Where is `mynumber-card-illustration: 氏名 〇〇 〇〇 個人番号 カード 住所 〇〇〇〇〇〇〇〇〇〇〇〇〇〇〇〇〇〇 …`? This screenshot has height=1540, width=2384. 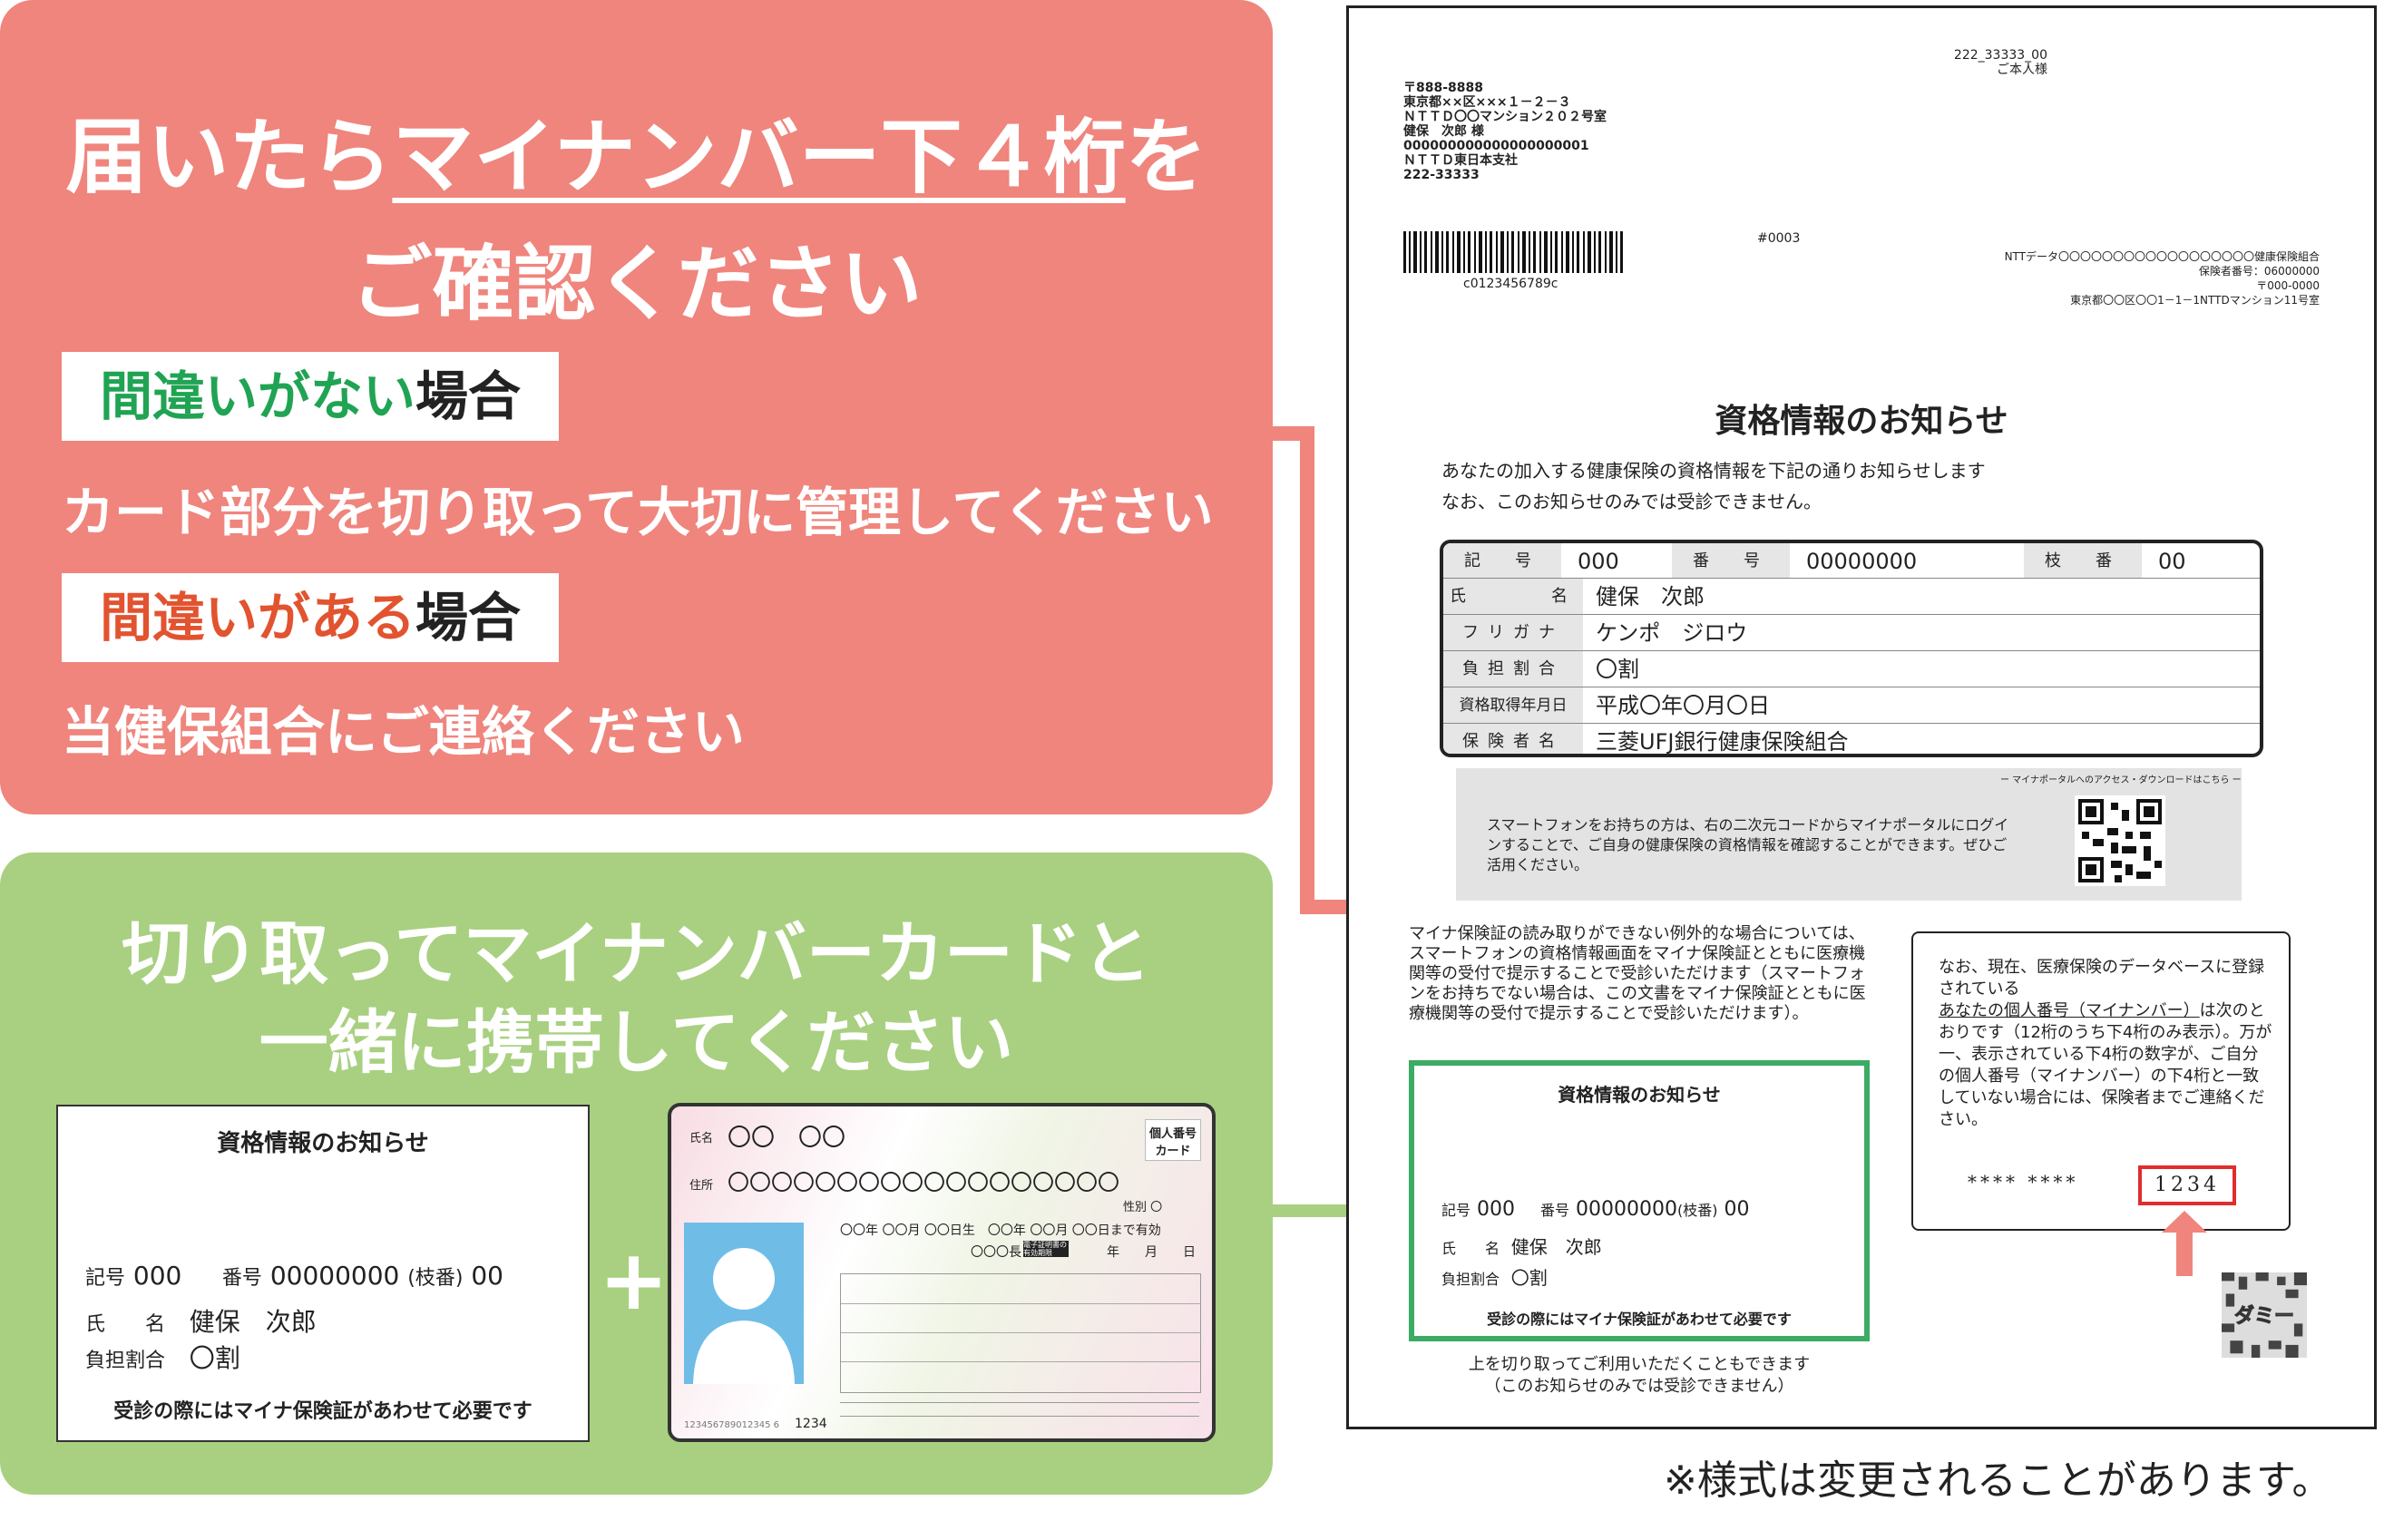
mynumber-card-illustration: 氏名 〇〇 〇〇 個人番号 カード 住所 〇〇〇〇〇〇〇〇〇〇〇〇〇〇〇〇〇〇 … is located at coordinates (942, 1272).